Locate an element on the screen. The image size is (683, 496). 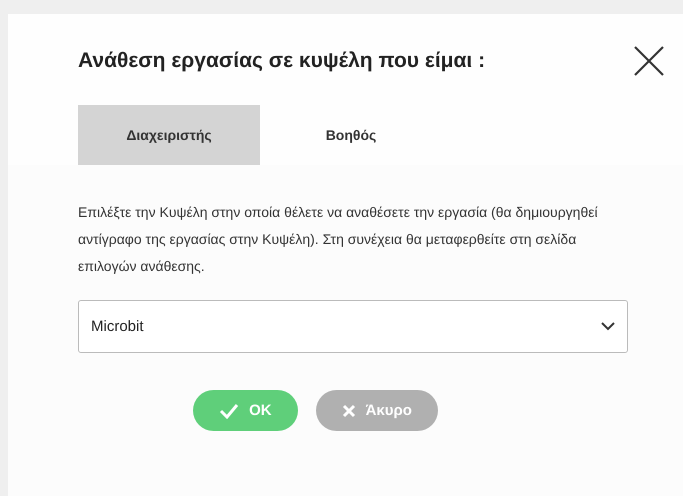
description-text: Επιλέξτε την Κυψέλη στην οποία θέλετε να αναθέσετε την εργασία (θα δημιουργηθεί αντίγραφο της εργασίας στην Κυψέλη). Στη συνέχεια θα μεταφερθείτε στη σελίδα επιλογών ανάθεσης. is located at coordinates (338, 239).